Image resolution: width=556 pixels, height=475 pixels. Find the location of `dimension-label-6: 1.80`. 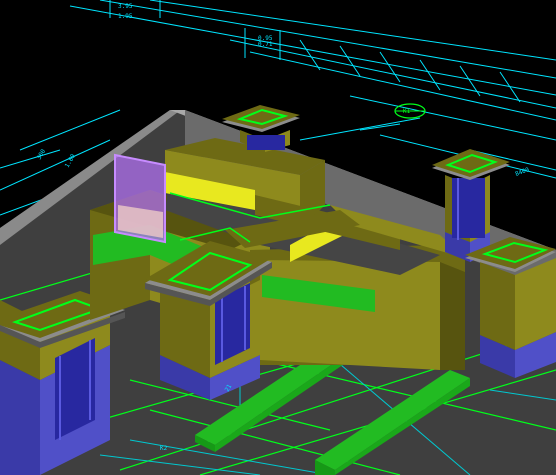

dimension-label-6: 1.80 is located at coordinates (70, 161).